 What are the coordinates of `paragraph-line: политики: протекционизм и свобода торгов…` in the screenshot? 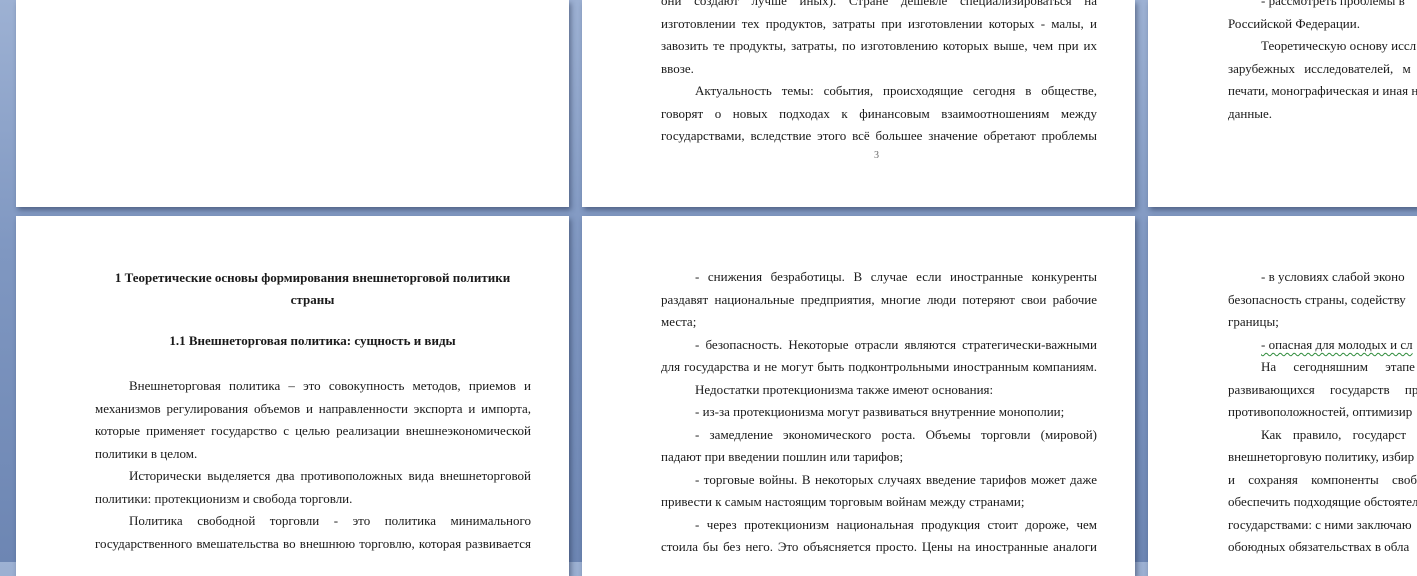 It's located at (224, 498).